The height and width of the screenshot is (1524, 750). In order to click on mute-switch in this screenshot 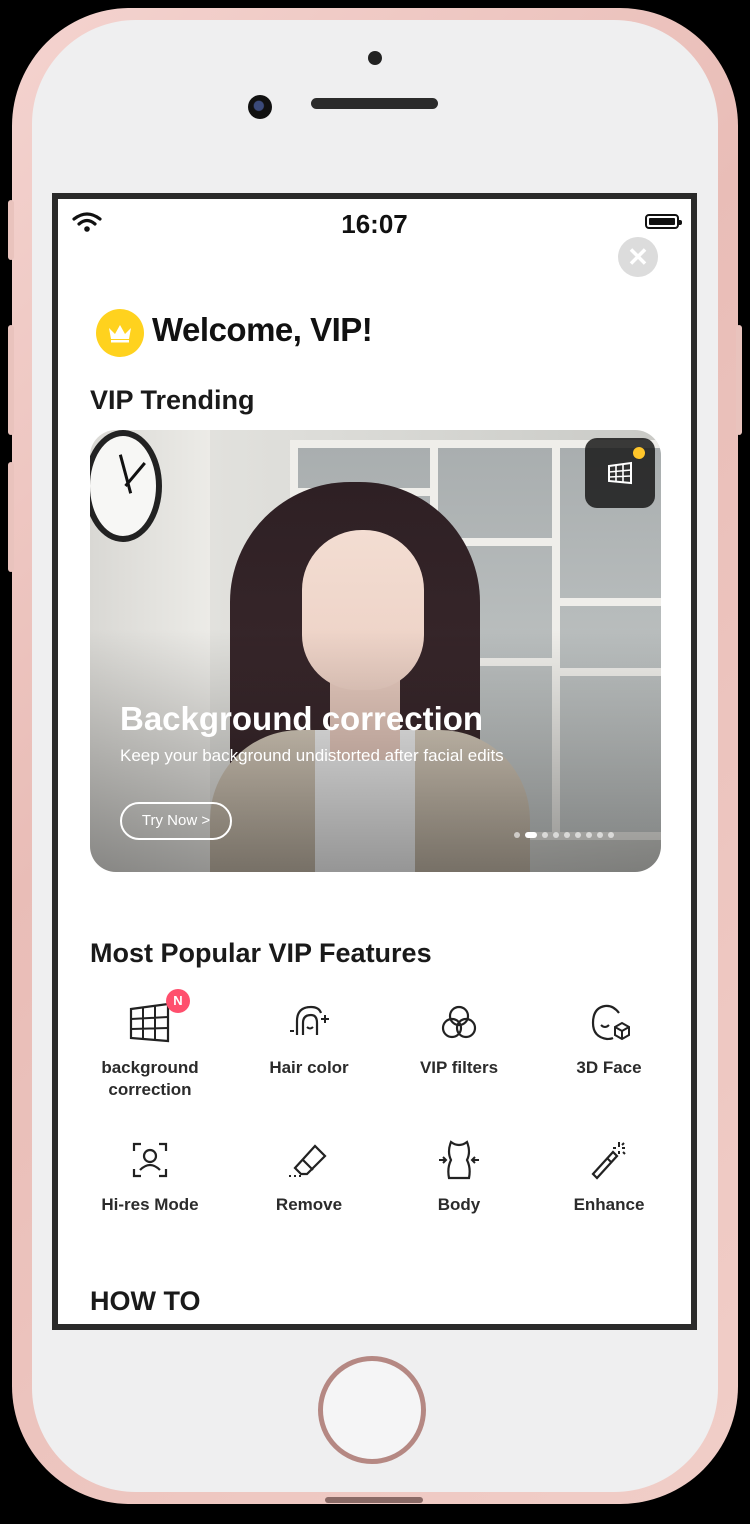, I will do `click(11, 230)`.